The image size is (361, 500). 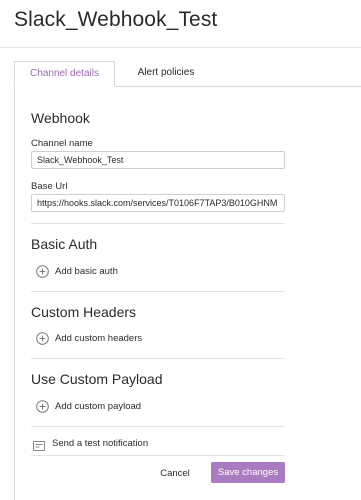 What do you see at coordinates (158, 455) in the screenshot?
I see `footer-divider` at bounding box center [158, 455].